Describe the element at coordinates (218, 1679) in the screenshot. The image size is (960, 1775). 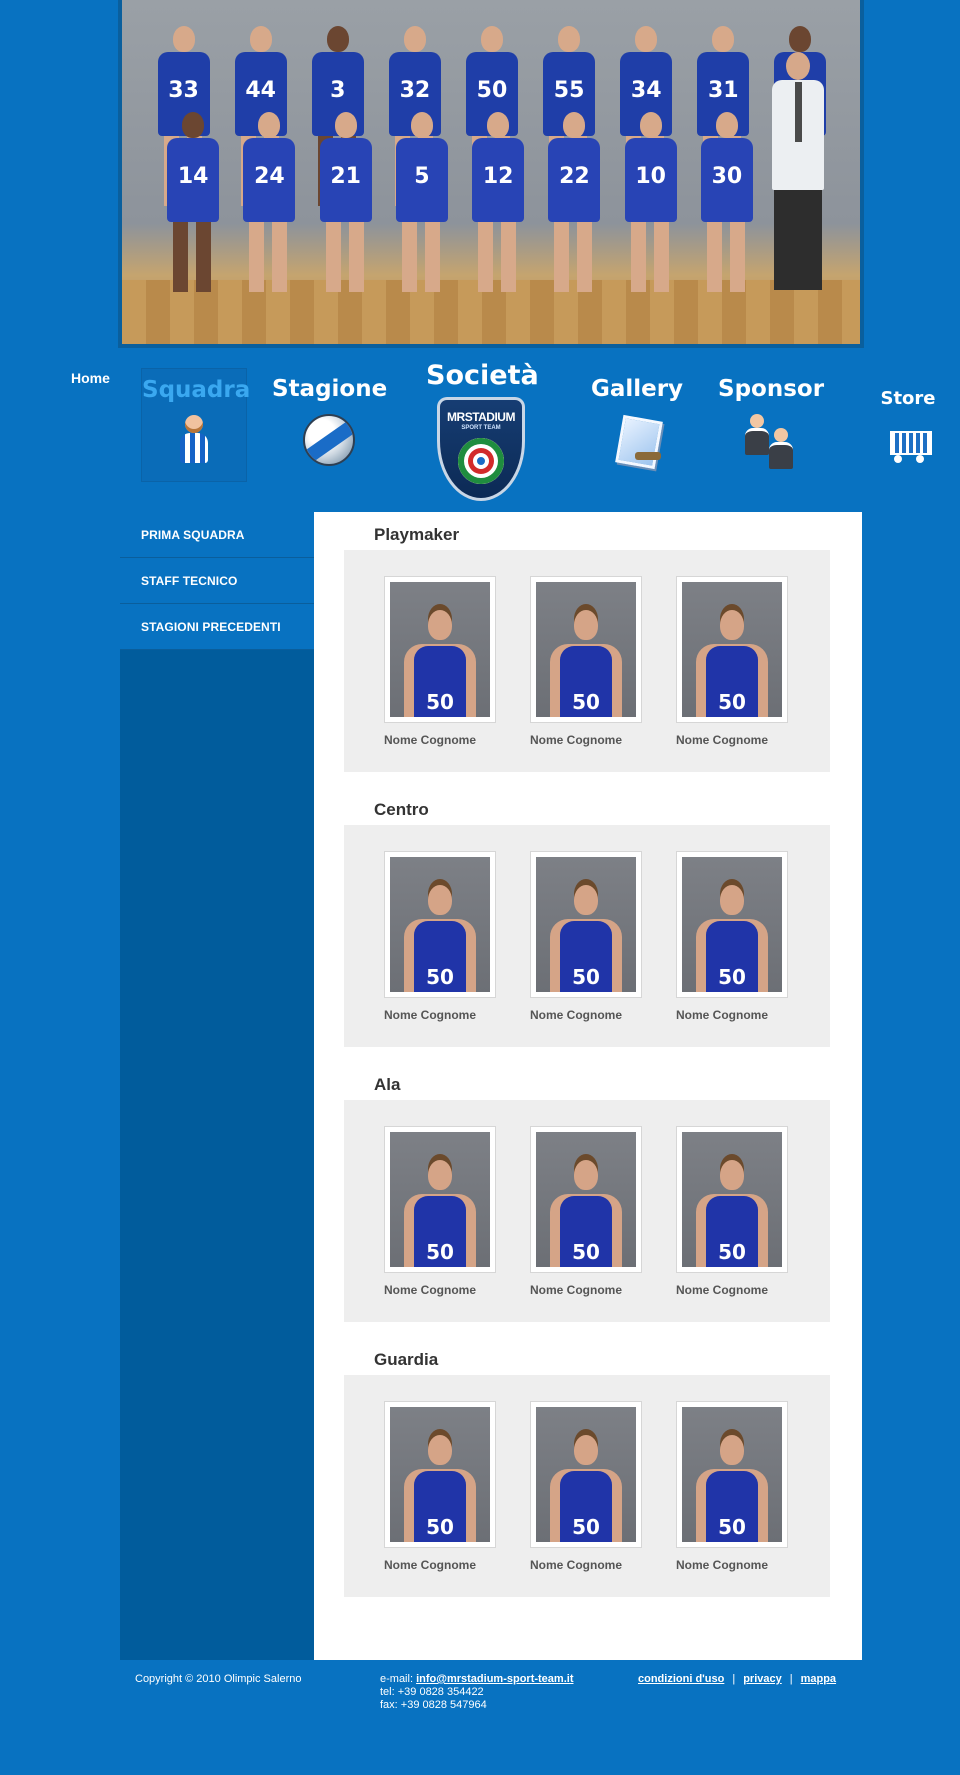
I see `copyright-text: Copyright © 2010 Olimpic Salerno` at that location.